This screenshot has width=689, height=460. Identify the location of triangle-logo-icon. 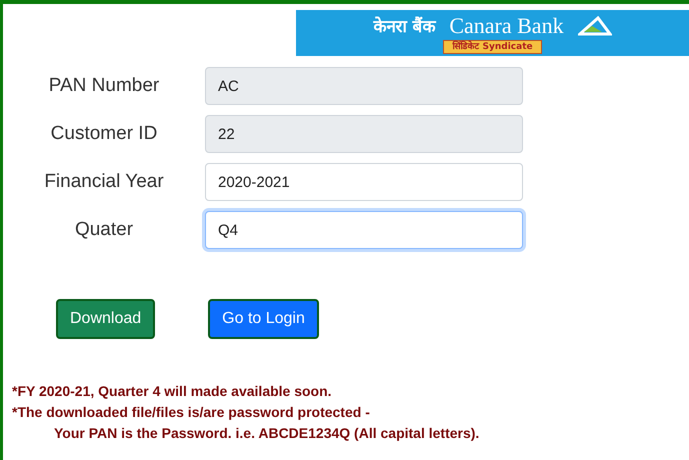
(595, 26).